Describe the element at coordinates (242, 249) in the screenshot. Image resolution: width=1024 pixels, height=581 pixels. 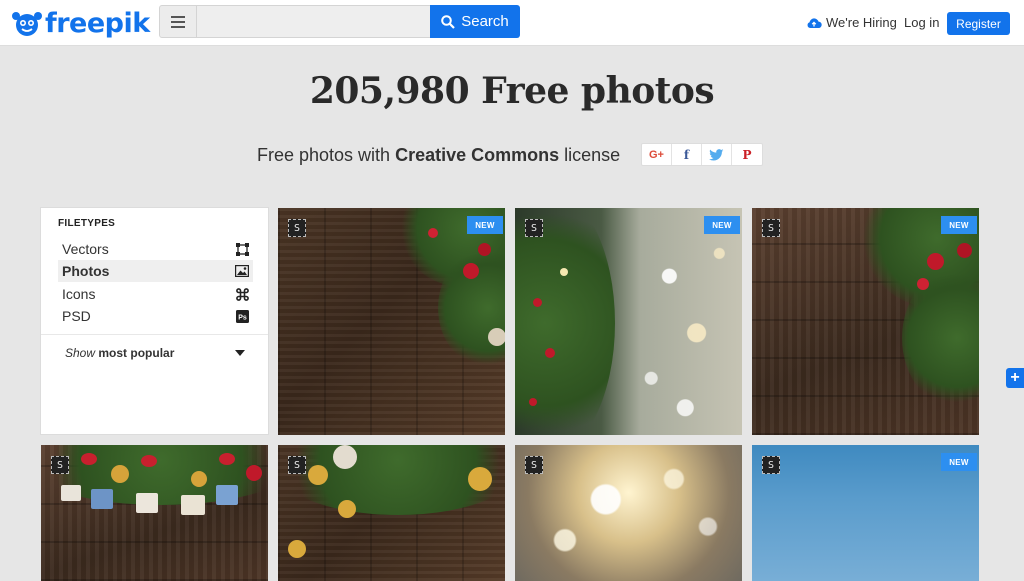
I see `vector-icon` at that location.